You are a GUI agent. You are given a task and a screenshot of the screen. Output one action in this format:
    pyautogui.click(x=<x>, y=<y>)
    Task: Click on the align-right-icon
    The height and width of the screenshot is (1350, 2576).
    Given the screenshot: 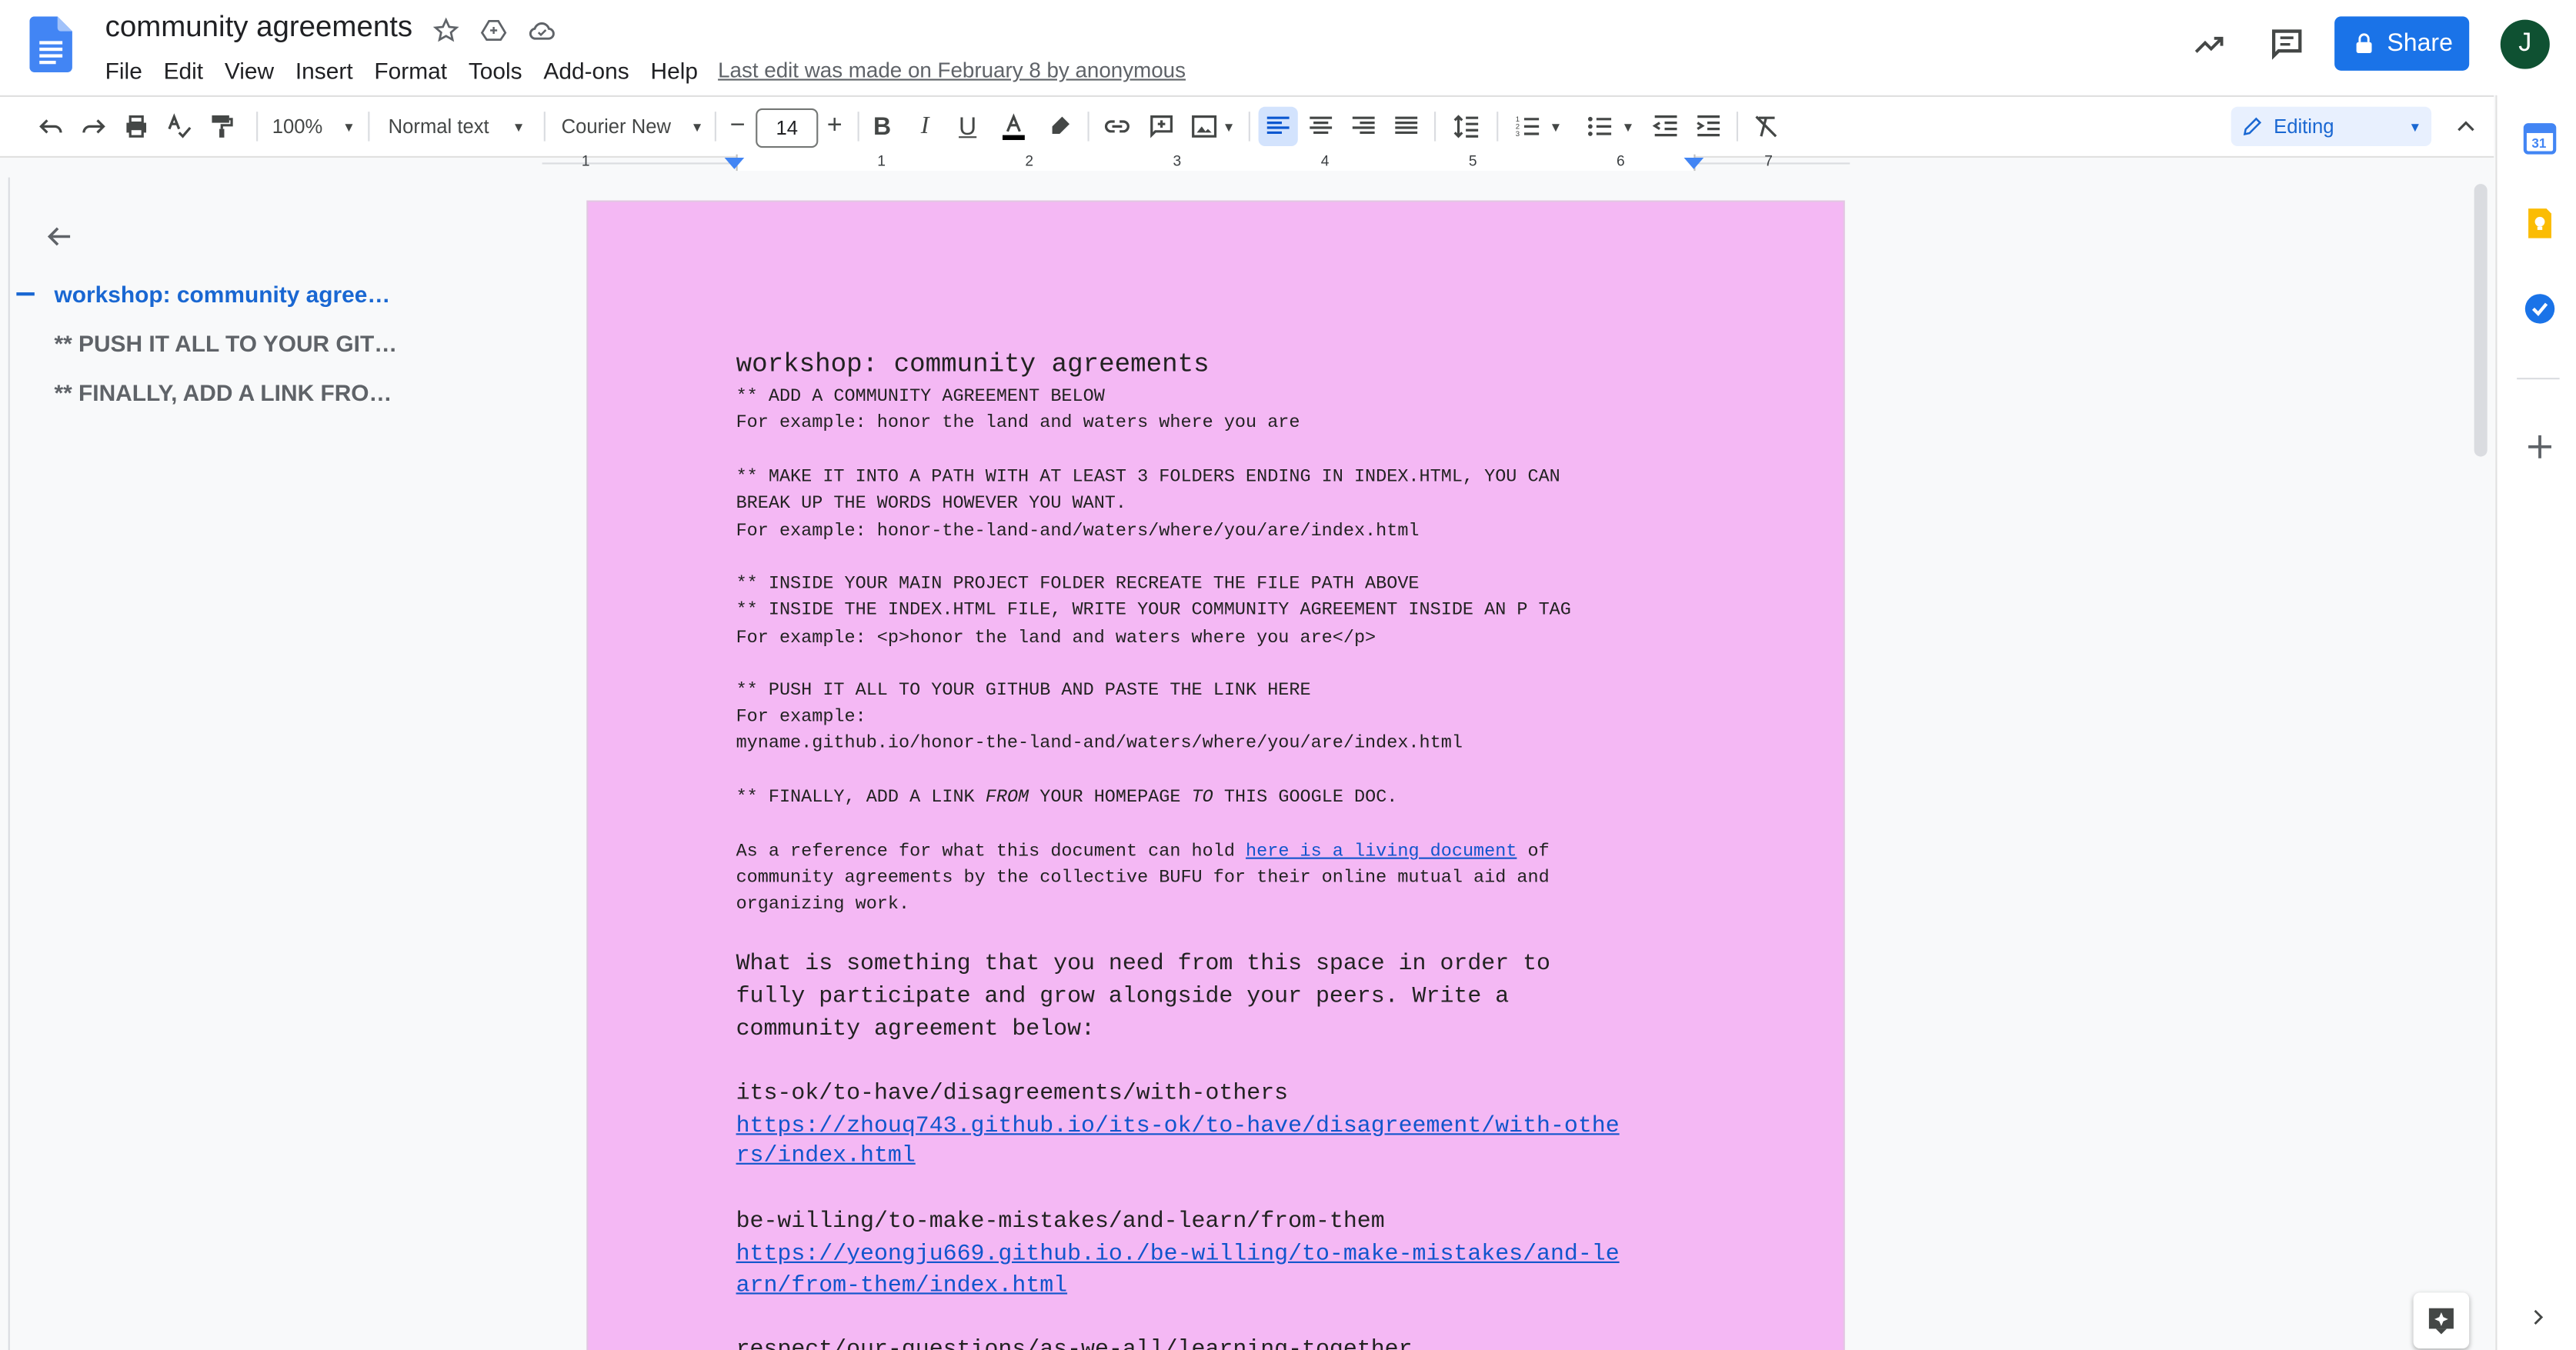 What is the action you would take?
    pyautogui.click(x=1364, y=127)
    